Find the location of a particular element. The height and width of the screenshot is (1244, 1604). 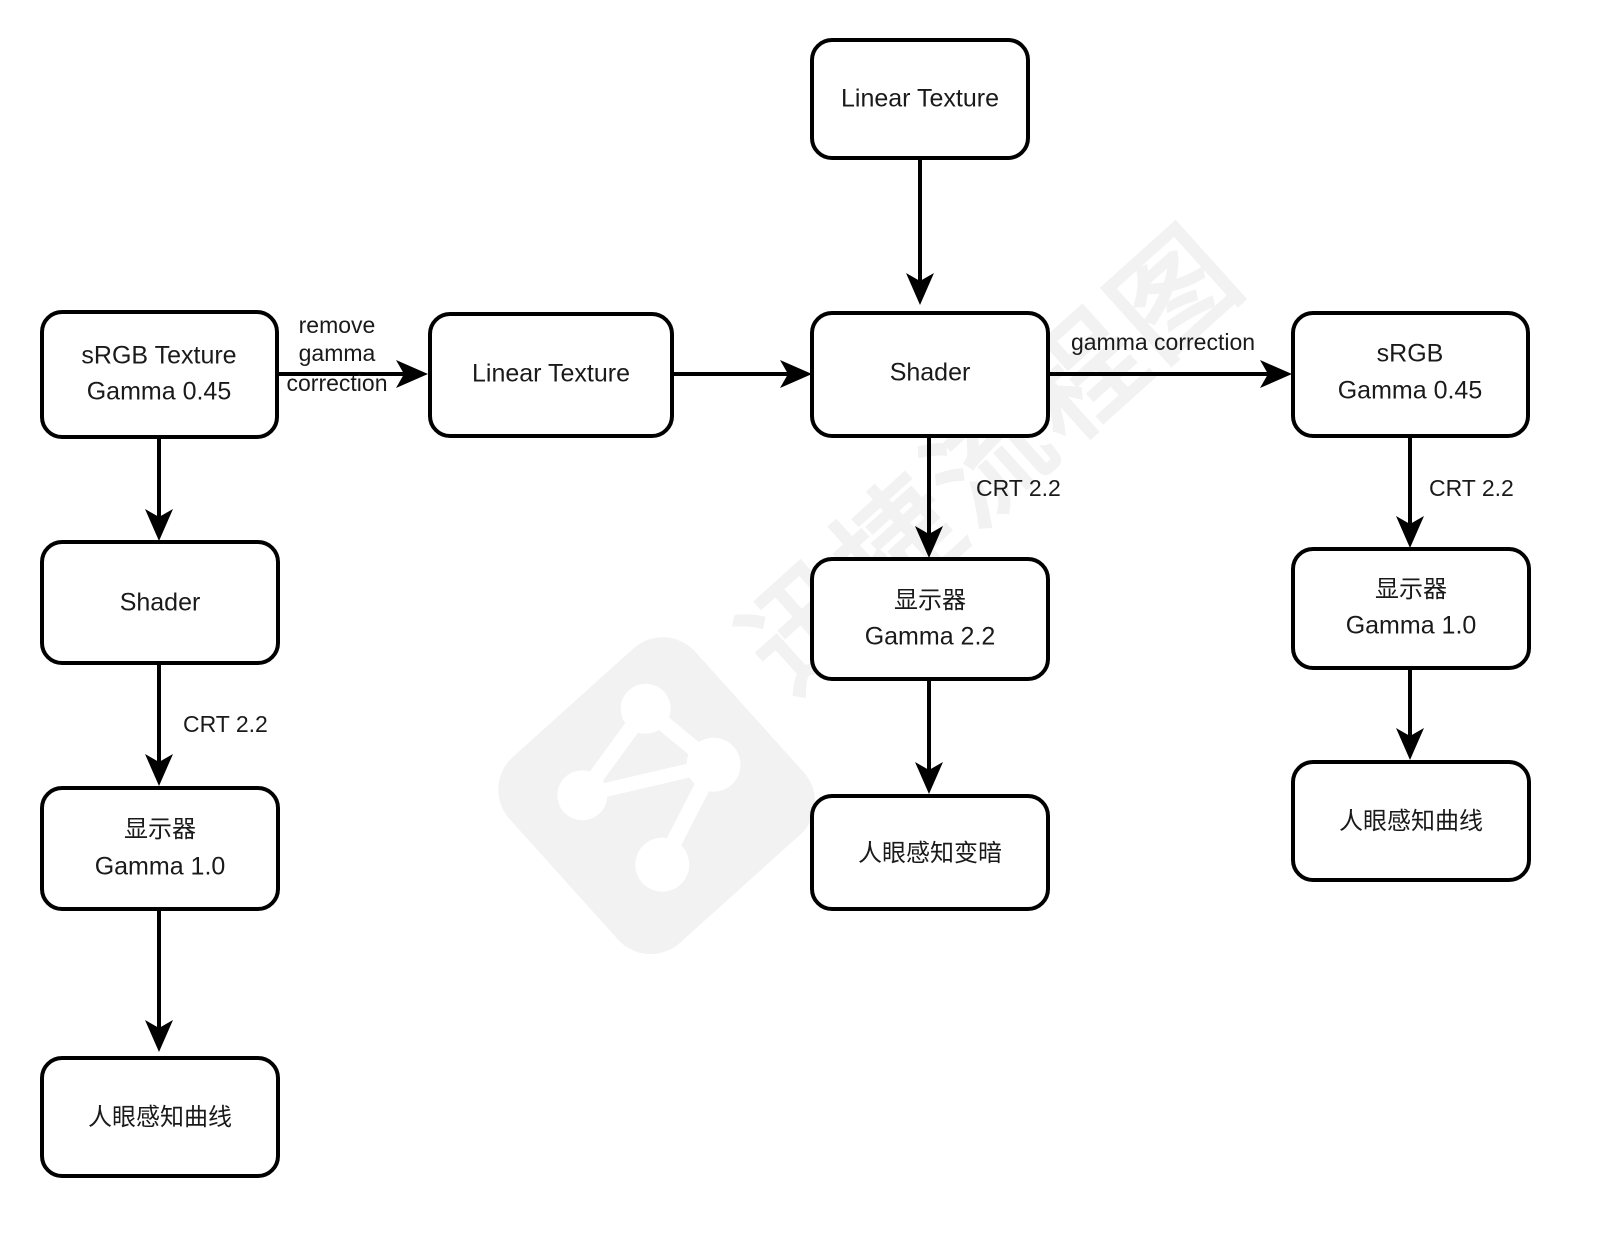

node-perception-right: 人眼感知曲线 is located at coordinates (1411, 821).